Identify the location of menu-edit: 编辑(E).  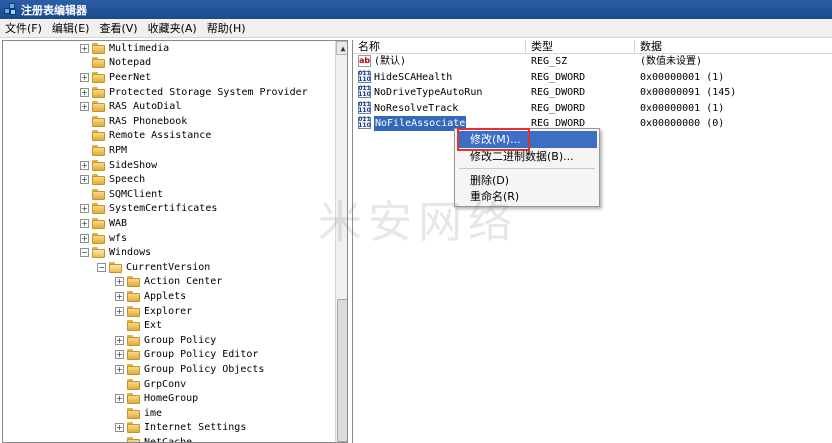
(71, 28).